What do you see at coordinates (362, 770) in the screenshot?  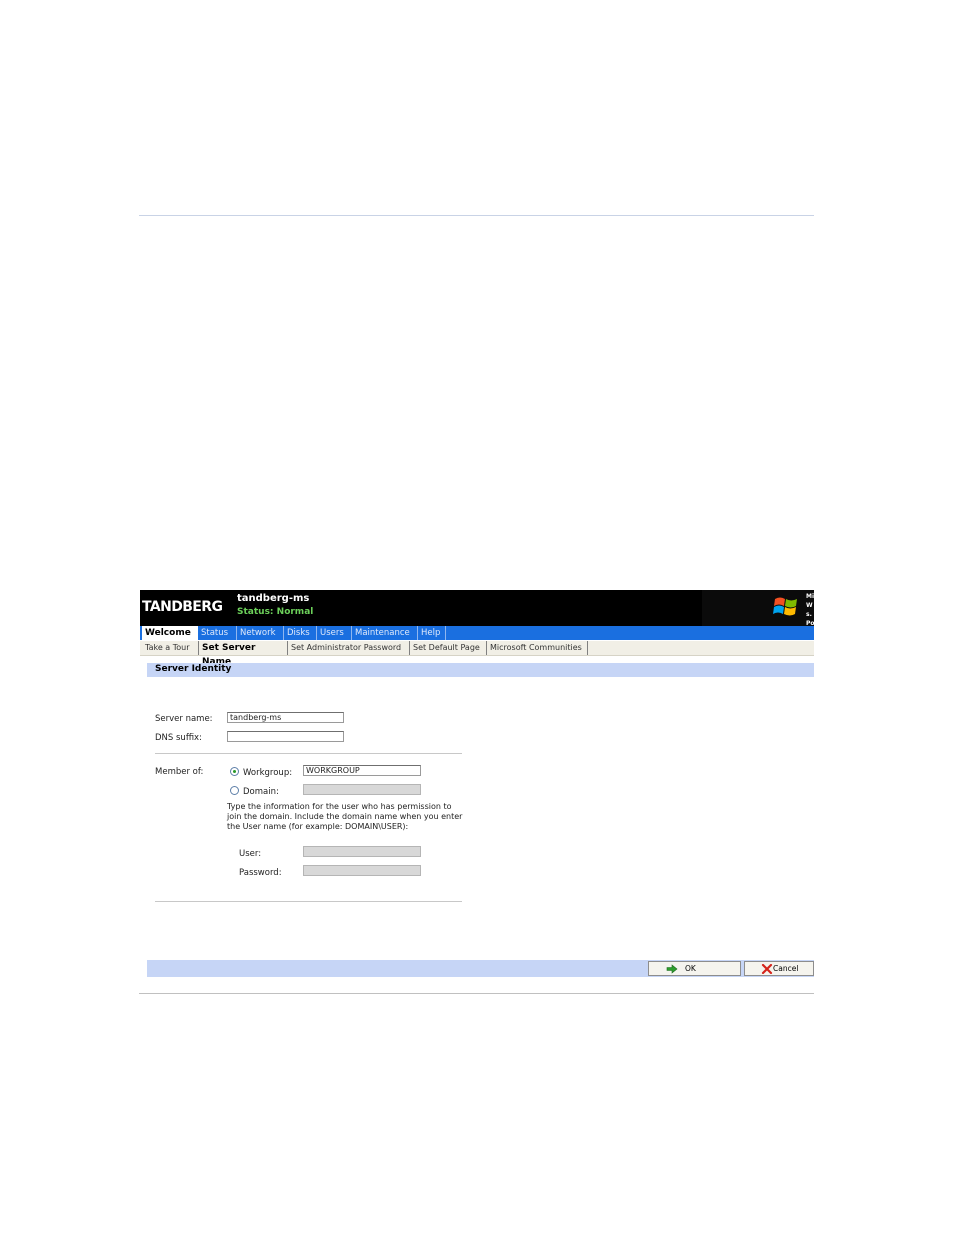 I see `workgroup-input` at bounding box center [362, 770].